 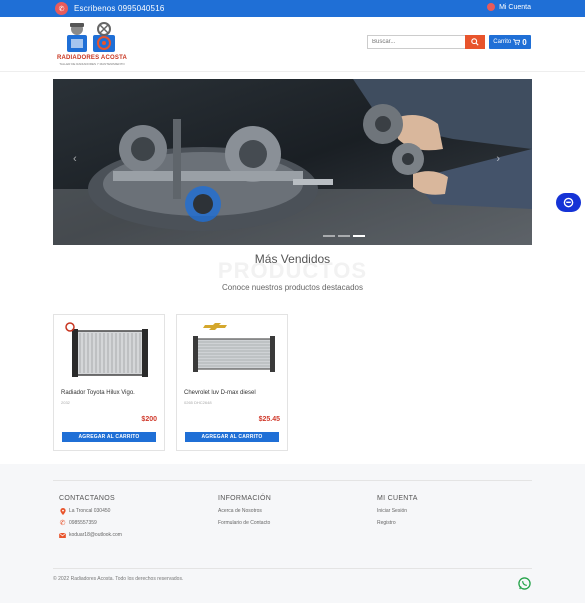 What do you see at coordinates (92, 58) in the screenshot?
I see `logo-name: RADIADORES ACOSTA` at bounding box center [92, 58].